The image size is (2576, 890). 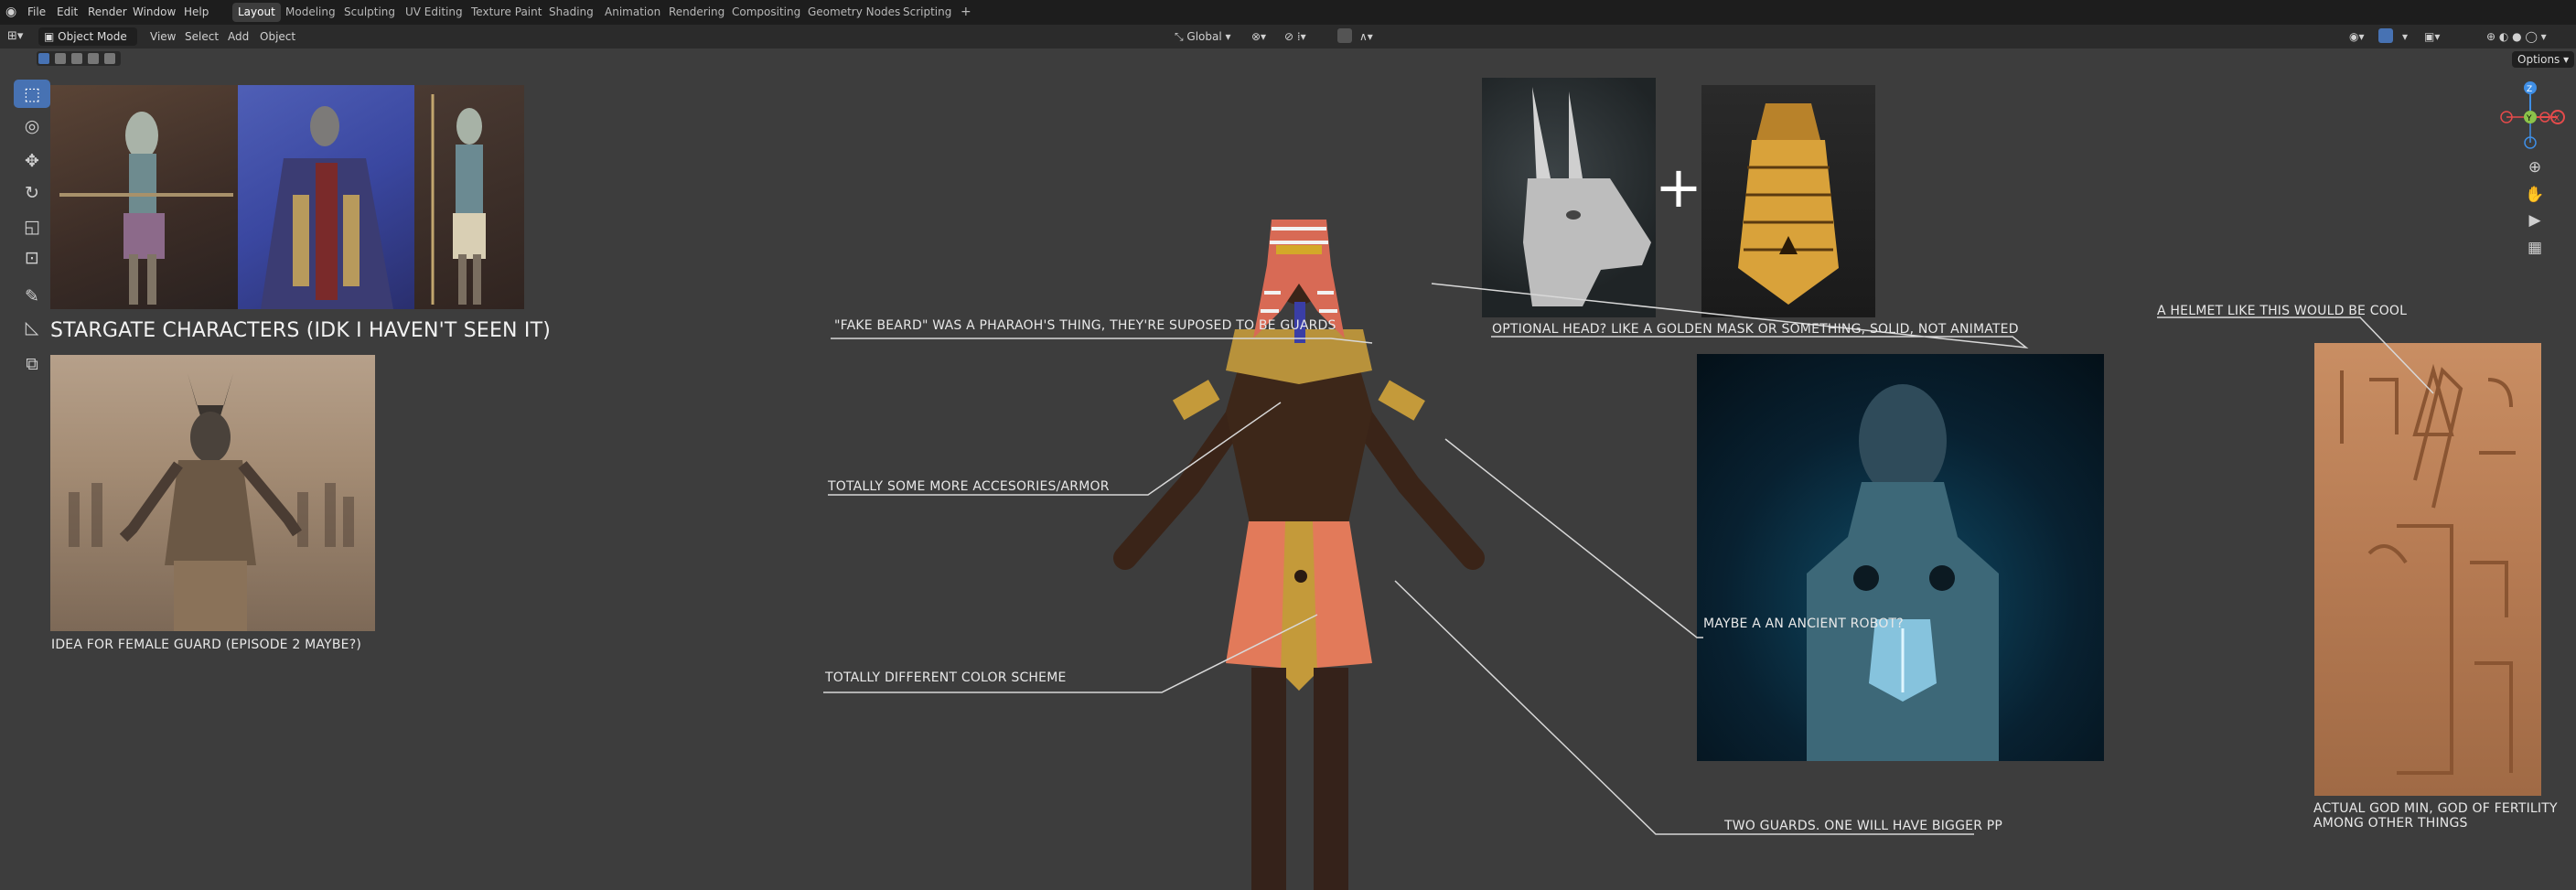 I want to click on two-guards-note: TWO GUARDS. ONE WILL HAVE BIGGER PP, so click(x=1864, y=826).